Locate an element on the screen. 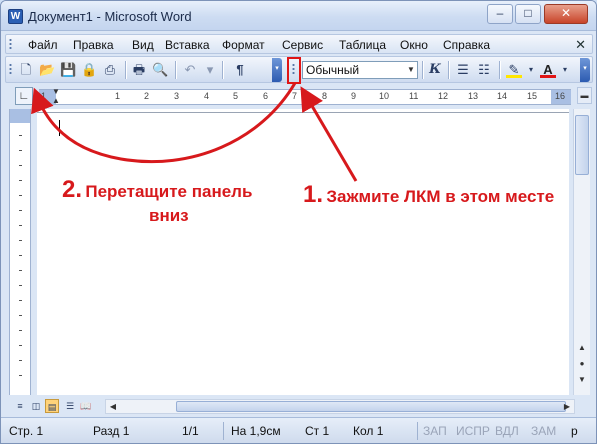  ruler-number: 10 is located at coordinates (384, 96).